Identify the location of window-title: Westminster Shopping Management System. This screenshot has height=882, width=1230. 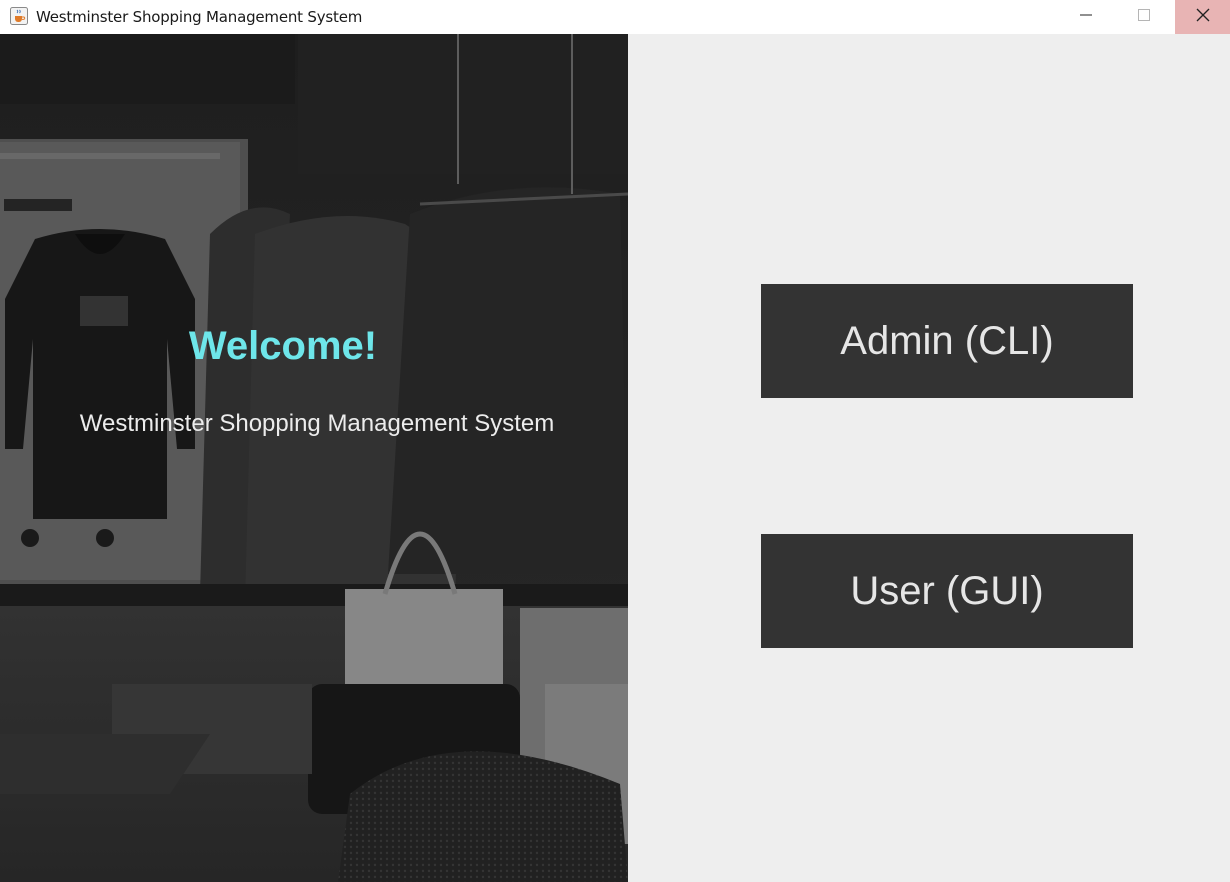
(199, 17).